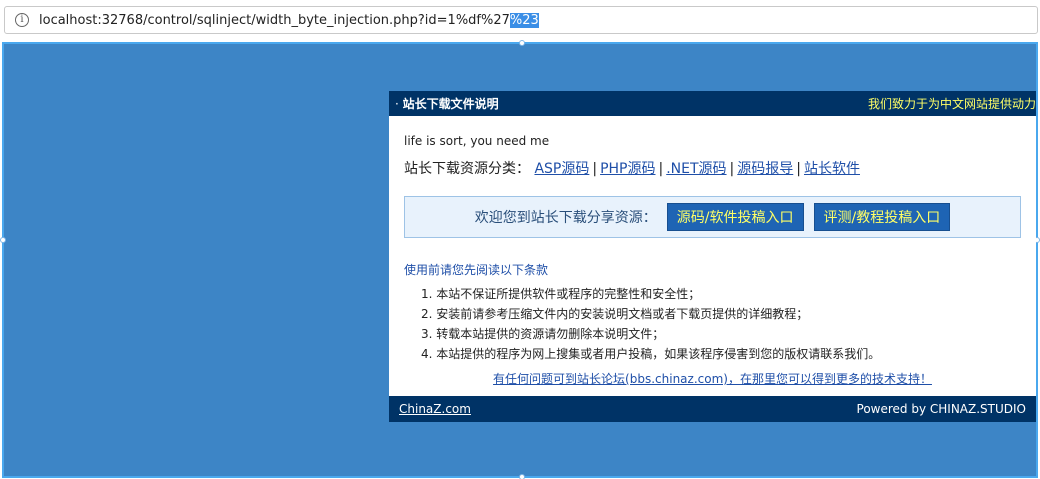 The width and height of the screenshot is (1040, 479). What do you see at coordinates (832, 169) in the screenshot?
I see `category-link-software: 站长软件` at bounding box center [832, 169].